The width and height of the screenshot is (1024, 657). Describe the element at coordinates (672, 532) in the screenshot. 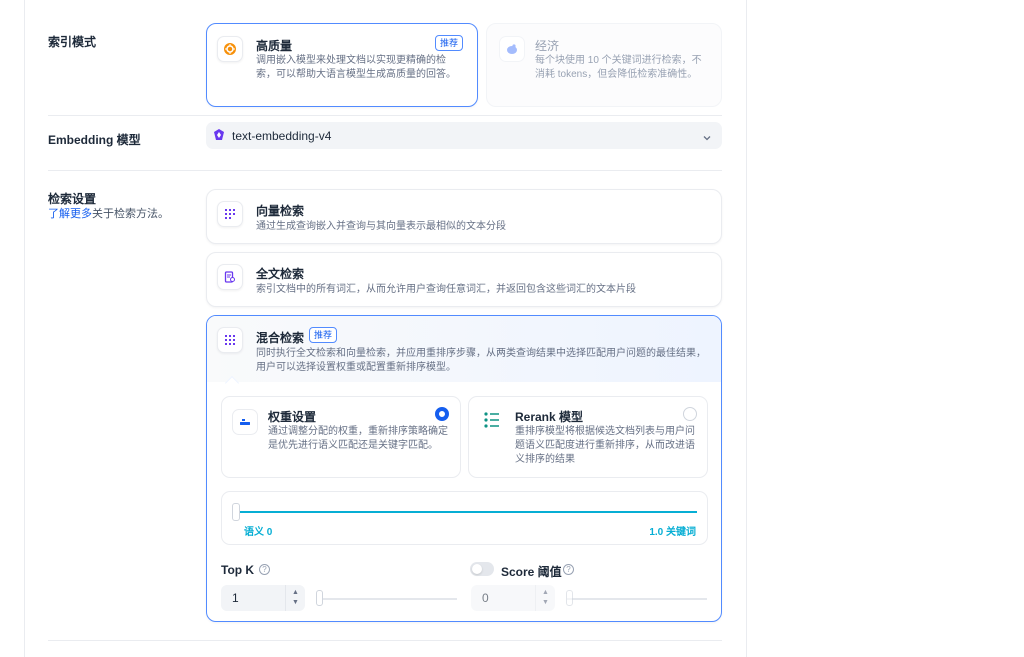

I see `keyword-weight-label: 1.0 关键词` at that location.